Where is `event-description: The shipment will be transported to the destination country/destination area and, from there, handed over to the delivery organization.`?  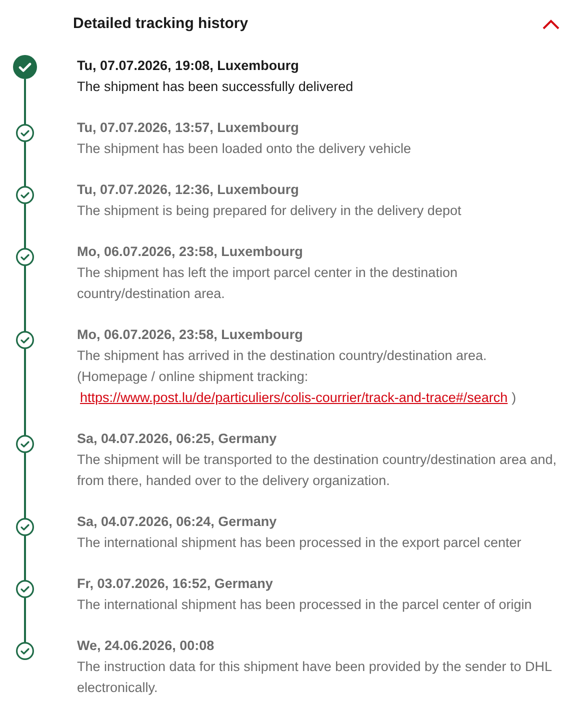
event-description: The shipment will be transported to the destination country/destination area and, from there, handed over to the delivery organization. is located at coordinates (317, 470).